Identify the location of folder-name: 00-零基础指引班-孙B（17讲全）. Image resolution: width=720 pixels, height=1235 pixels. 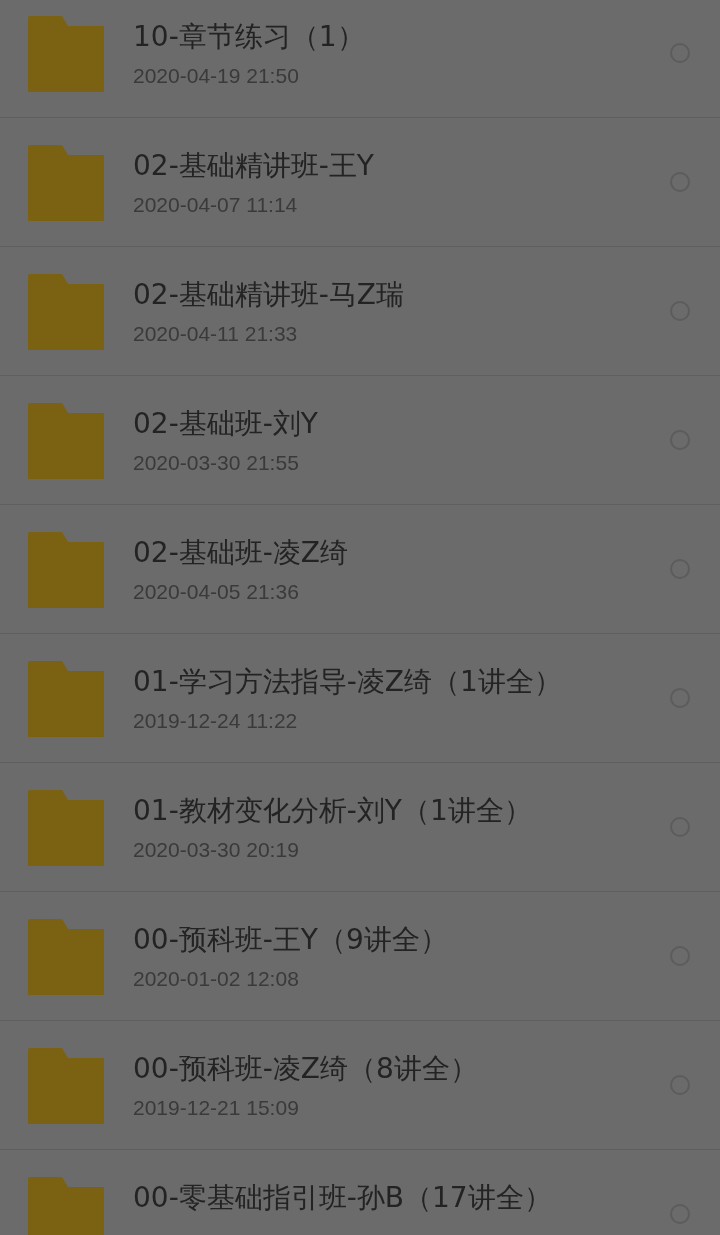
(343, 1198).